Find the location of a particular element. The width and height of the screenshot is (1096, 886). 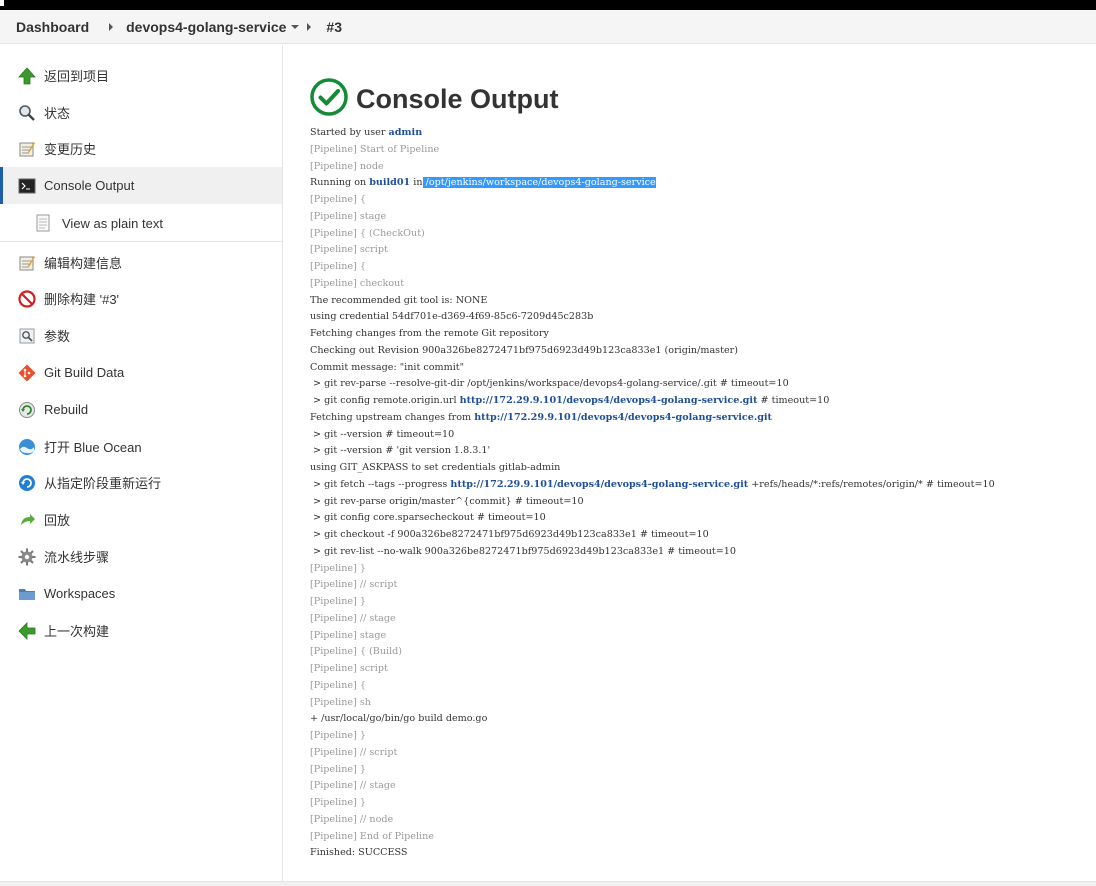

sidebar-item-back-to-project: 返回到项目 is located at coordinates (141, 75).